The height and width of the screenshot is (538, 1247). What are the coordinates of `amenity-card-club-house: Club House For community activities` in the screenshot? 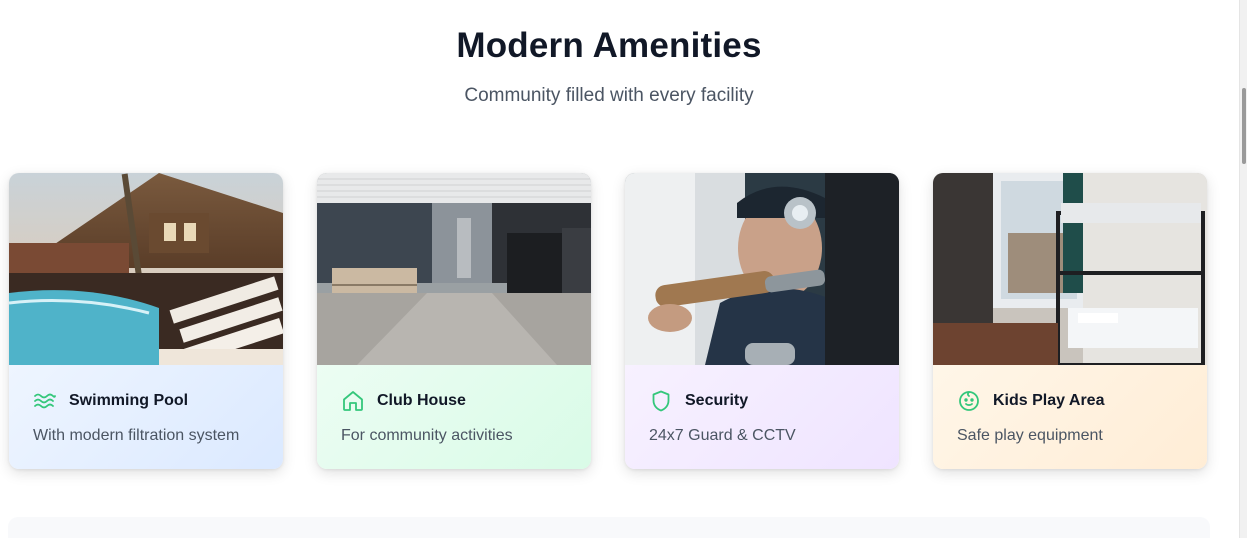 It's located at (454, 321).